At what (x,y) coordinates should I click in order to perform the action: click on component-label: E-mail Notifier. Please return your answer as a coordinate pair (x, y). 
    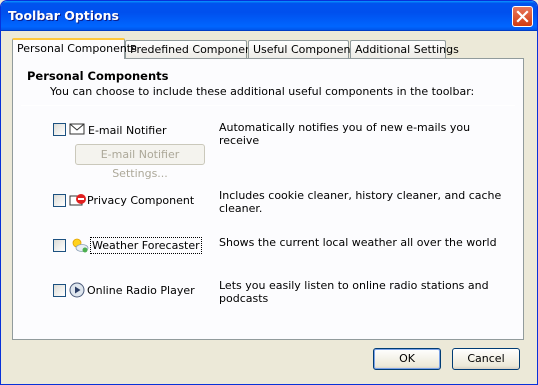
    Looking at the image, I should click on (127, 130).